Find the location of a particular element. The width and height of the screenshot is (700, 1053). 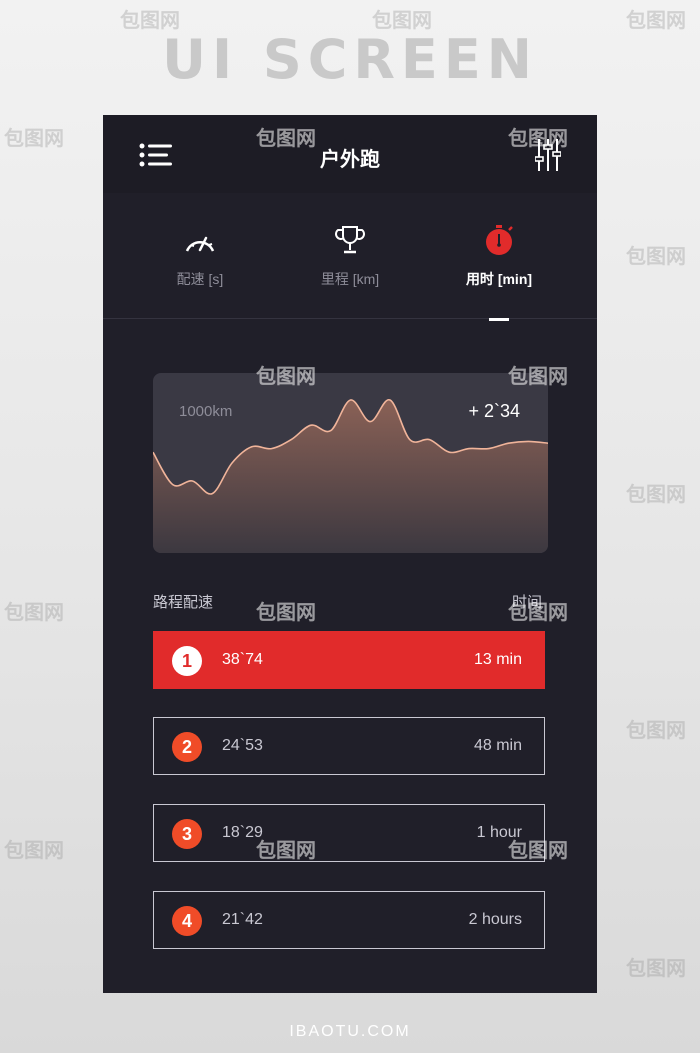

tab-pace-label: 配速 [s] is located at coordinates (200, 279).